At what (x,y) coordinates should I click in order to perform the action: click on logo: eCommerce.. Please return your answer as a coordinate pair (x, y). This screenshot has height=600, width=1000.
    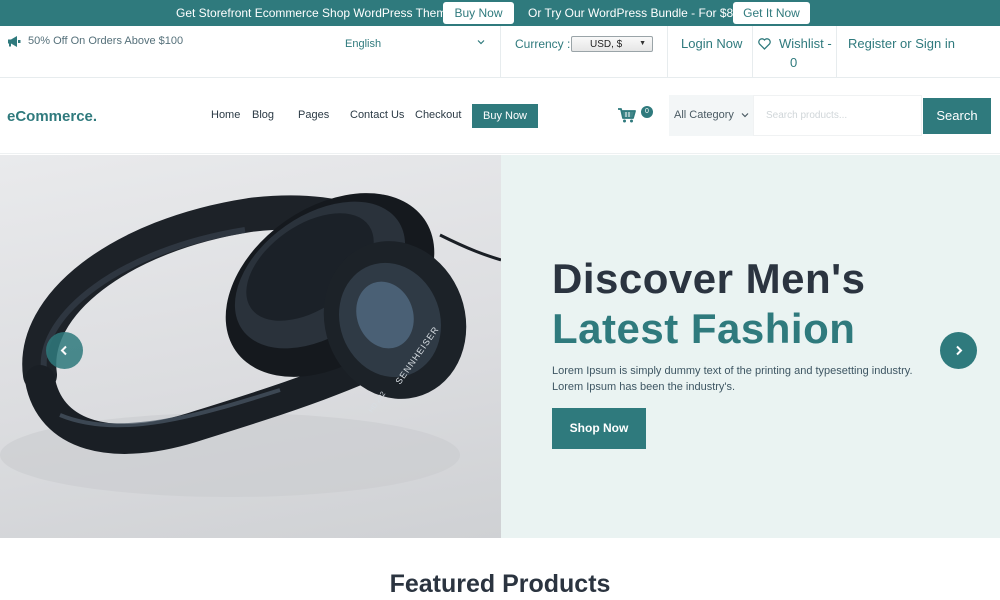
    Looking at the image, I should click on (52, 116).